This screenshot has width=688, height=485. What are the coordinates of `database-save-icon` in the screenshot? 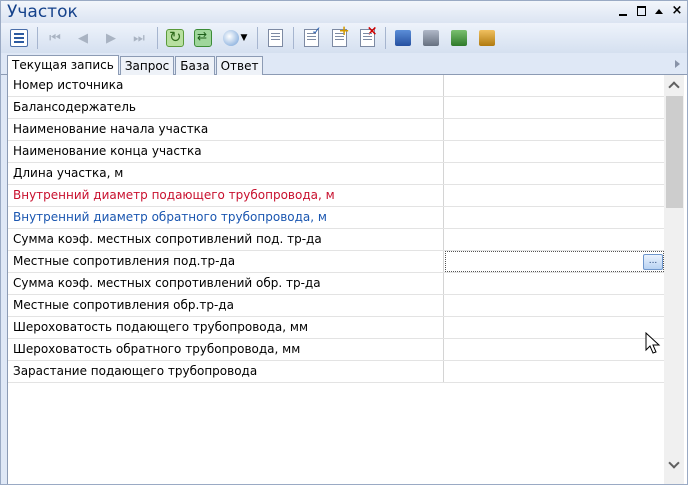 It's located at (403, 38).